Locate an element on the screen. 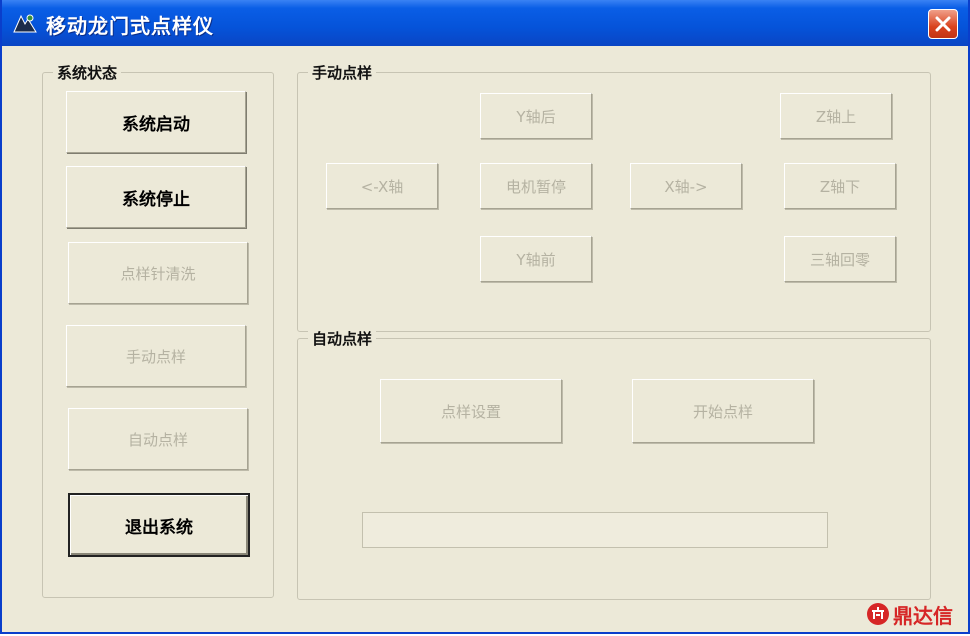 Image resolution: width=970 pixels, height=636 pixels. system-start-button: 系统启动 is located at coordinates (156, 122).